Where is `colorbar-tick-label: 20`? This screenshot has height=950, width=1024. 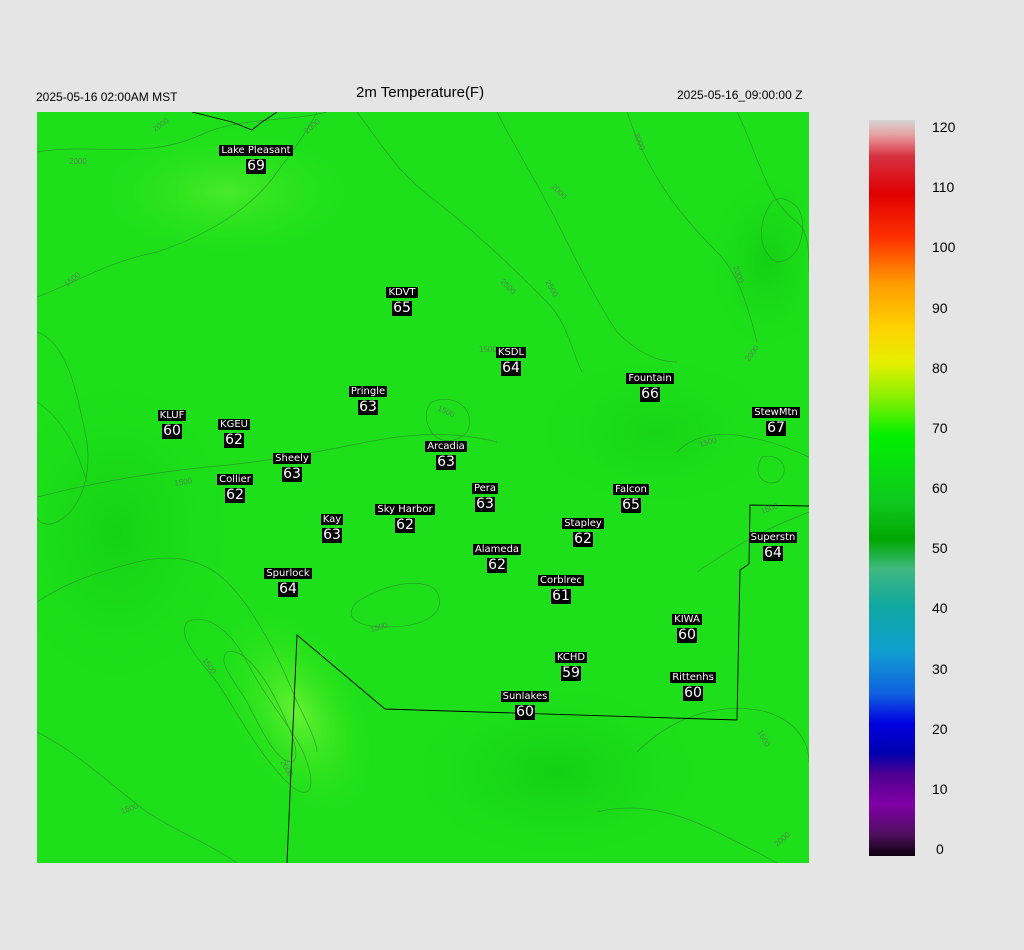
colorbar-tick-label: 20 is located at coordinates (940, 728).